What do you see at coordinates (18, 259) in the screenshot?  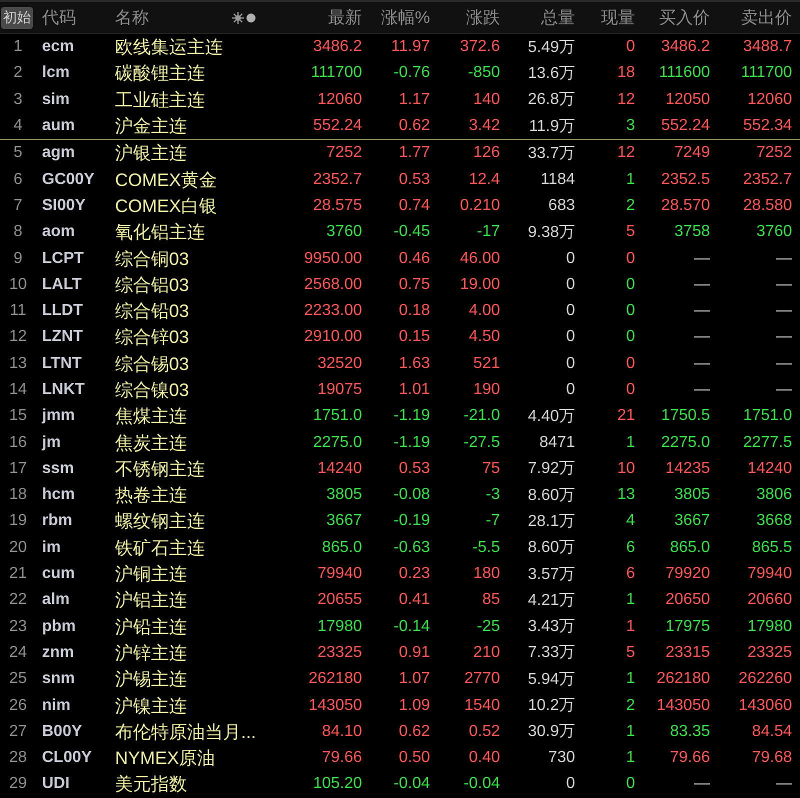 I see `row-number: 9` at bounding box center [18, 259].